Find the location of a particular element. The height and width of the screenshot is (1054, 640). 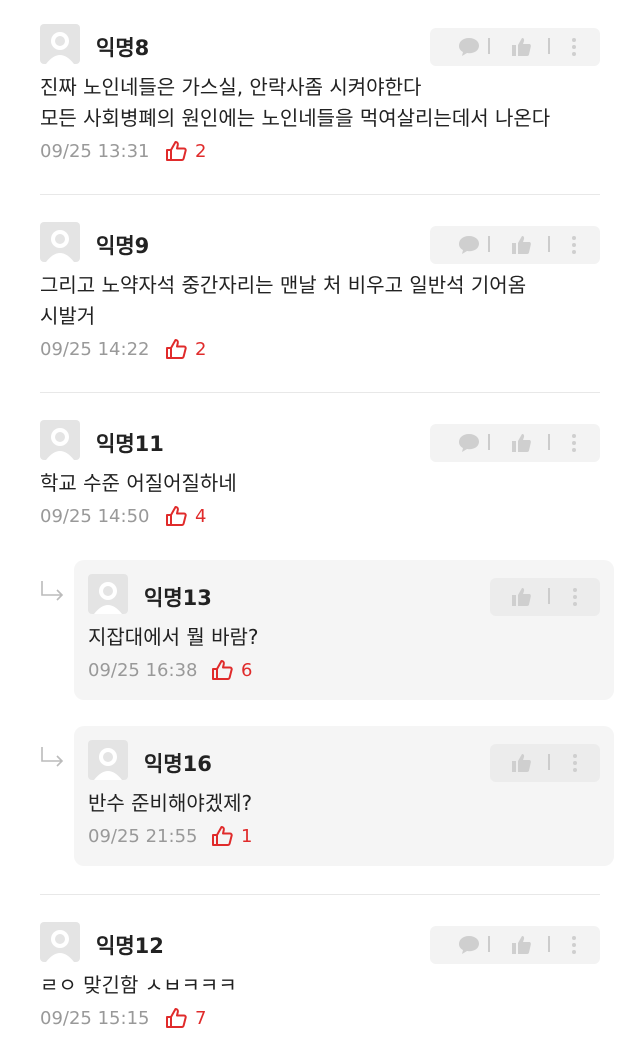

comment-header: 익명16 is located at coordinates (344, 761).